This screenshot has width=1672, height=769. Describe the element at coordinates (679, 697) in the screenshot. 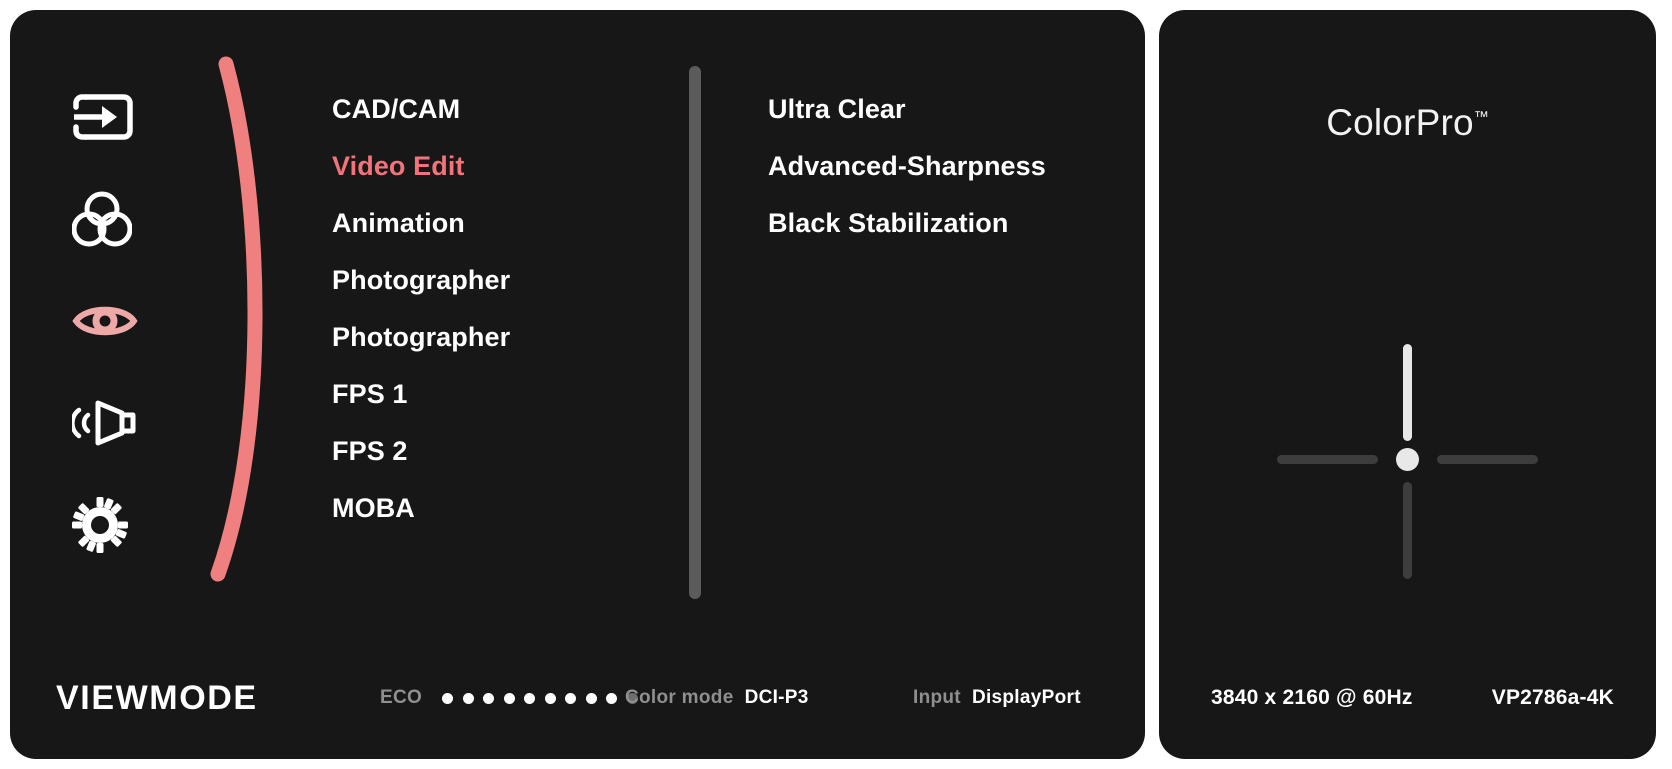

I see `status-color-mode-label: Color mode` at that location.